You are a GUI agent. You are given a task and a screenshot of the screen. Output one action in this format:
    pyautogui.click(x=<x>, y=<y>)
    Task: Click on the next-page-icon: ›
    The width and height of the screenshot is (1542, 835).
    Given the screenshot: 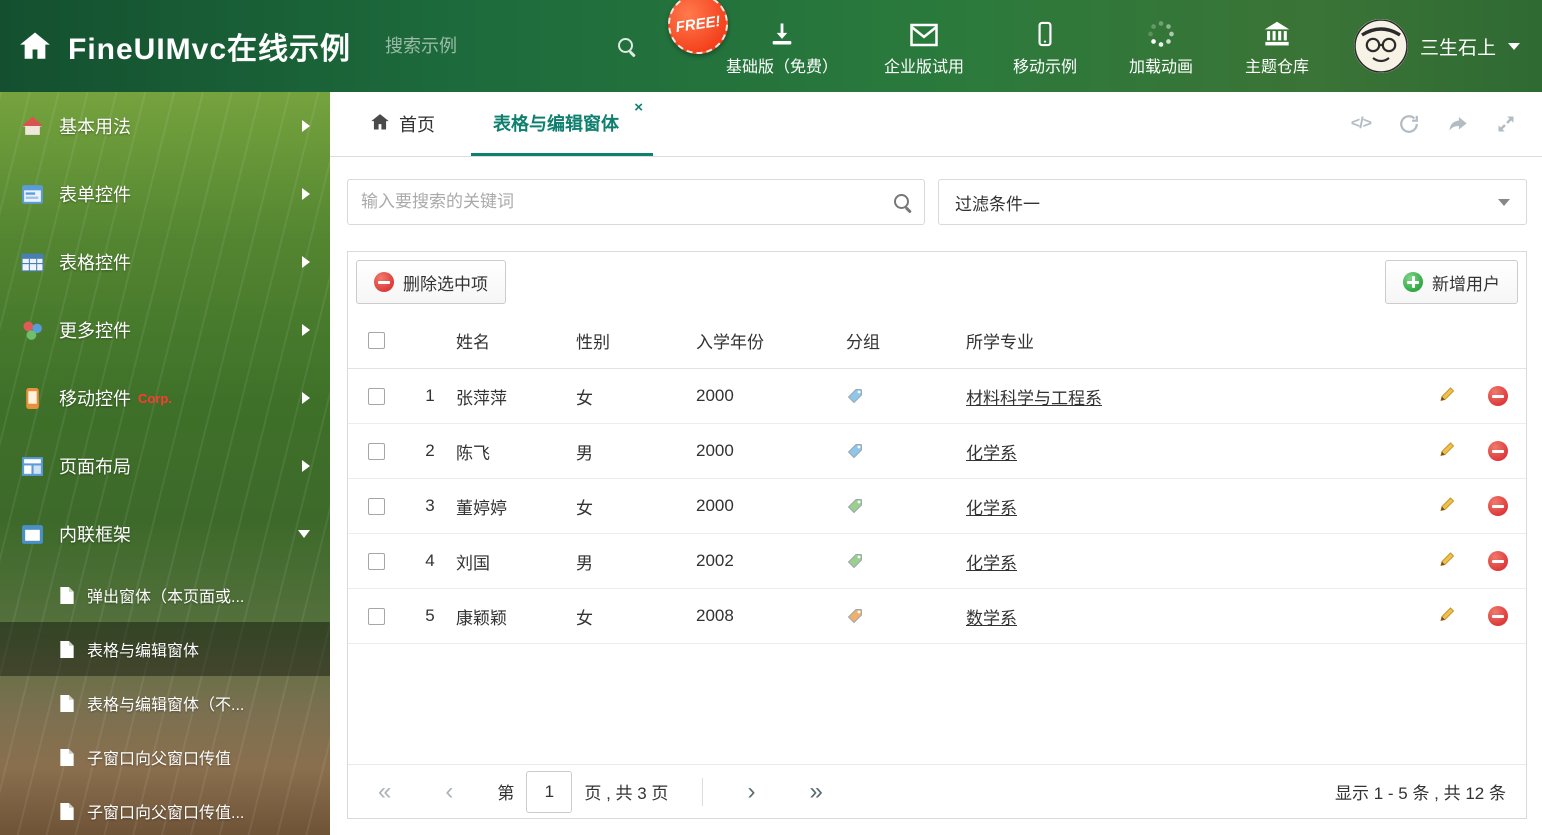 What is the action you would take?
    pyautogui.click(x=751, y=791)
    